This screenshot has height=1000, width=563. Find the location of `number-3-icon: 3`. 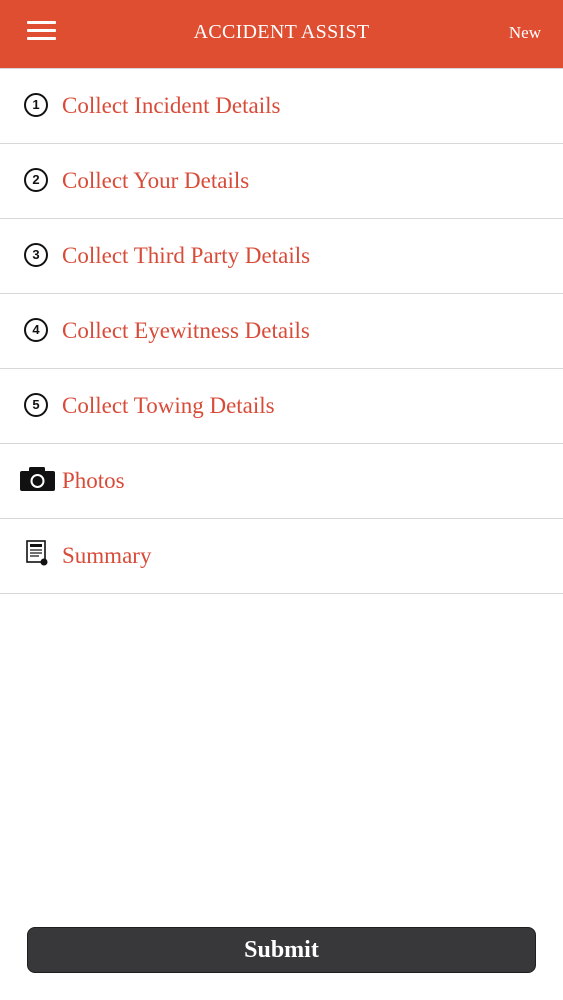

number-3-icon: 3 is located at coordinates (37, 256).